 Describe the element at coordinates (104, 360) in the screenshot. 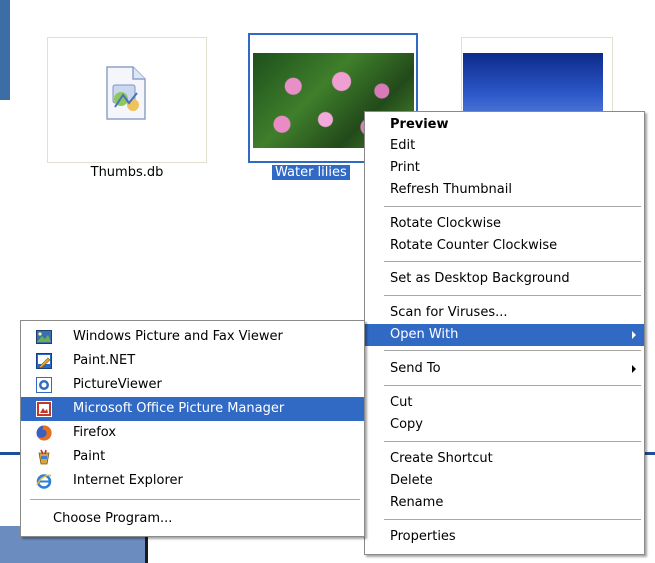

I see `item-label: Paint.NET` at that location.